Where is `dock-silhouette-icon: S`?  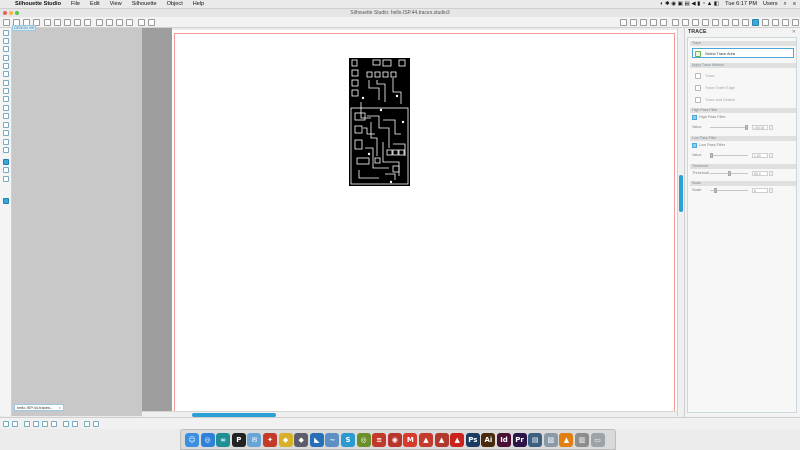
dock-silhouette-icon: S is located at coordinates (348, 440).